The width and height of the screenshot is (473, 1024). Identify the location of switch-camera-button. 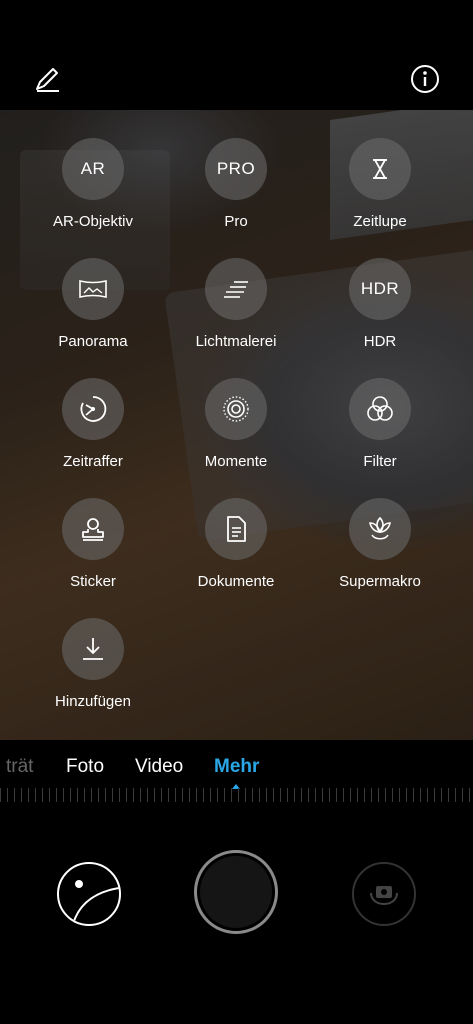
(384, 894).